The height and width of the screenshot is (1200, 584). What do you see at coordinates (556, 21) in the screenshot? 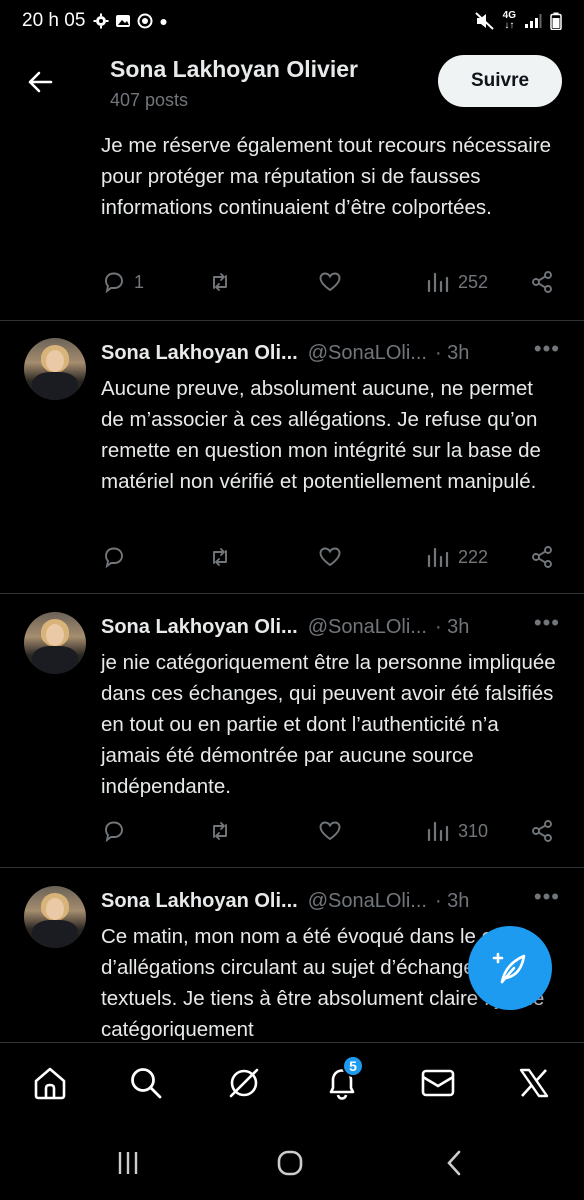
I see `battery-icon` at bounding box center [556, 21].